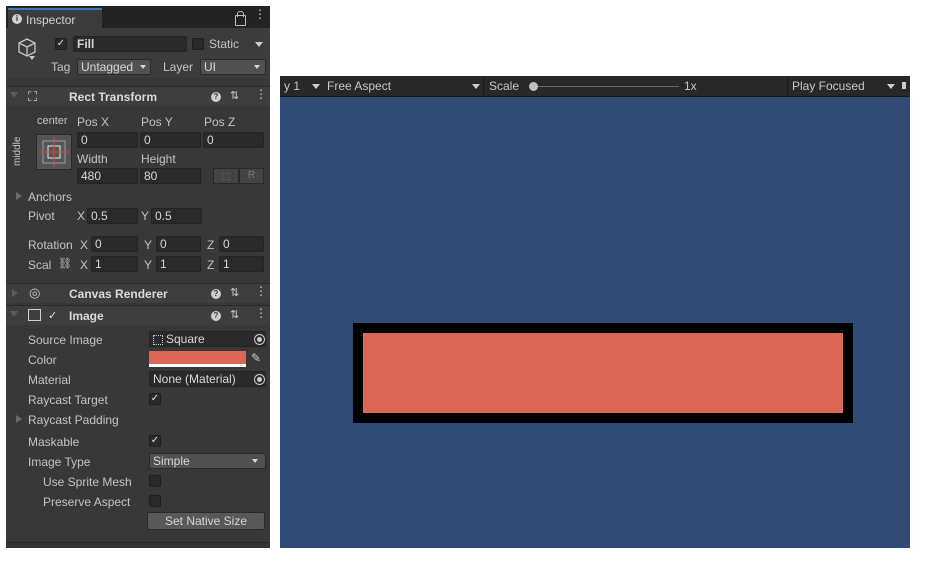 Image resolution: width=937 pixels, height=566 pixels. I want to click on raw-edit-button: R, so click(251, 176).